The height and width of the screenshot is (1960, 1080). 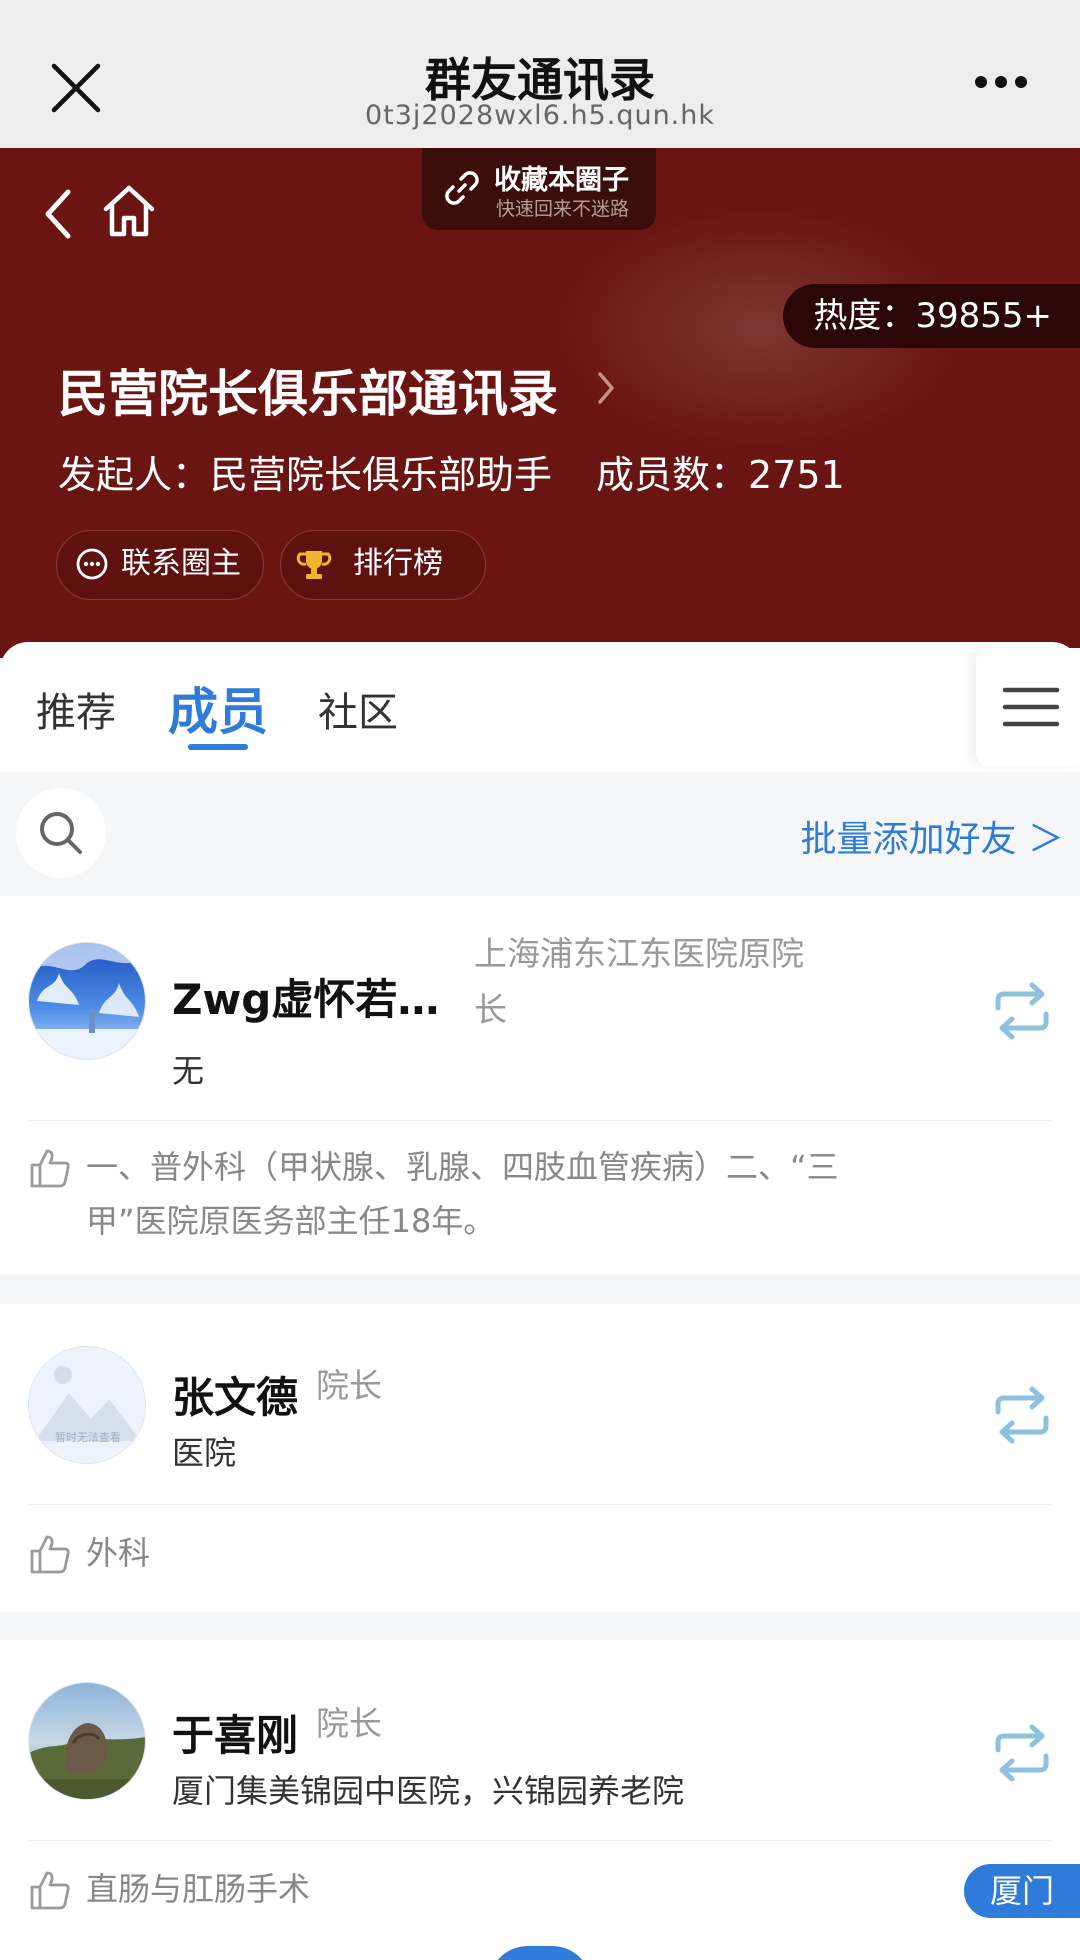 What do you see at coordinates (58, 214) in the screenshot?
I see `back-arrow-icon` at bounding box center [58, 214].